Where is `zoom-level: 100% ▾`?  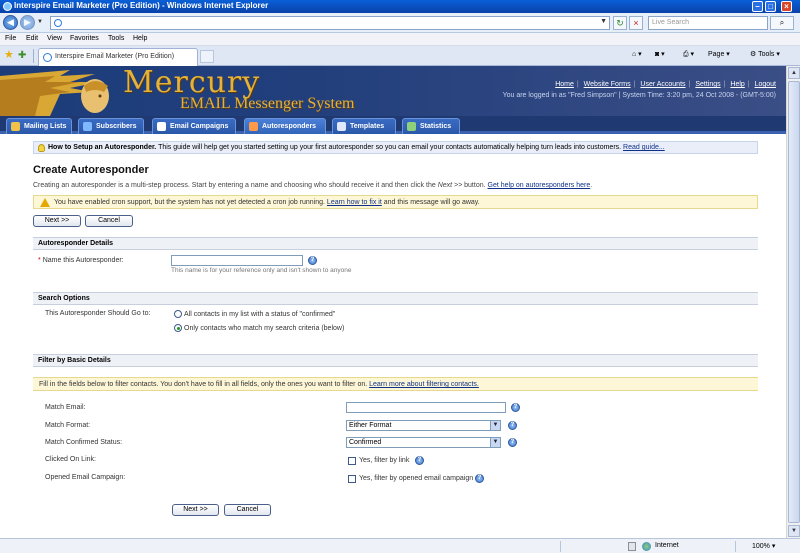
zoom-level: 100% ▾ is located at coordinates (763, 546).